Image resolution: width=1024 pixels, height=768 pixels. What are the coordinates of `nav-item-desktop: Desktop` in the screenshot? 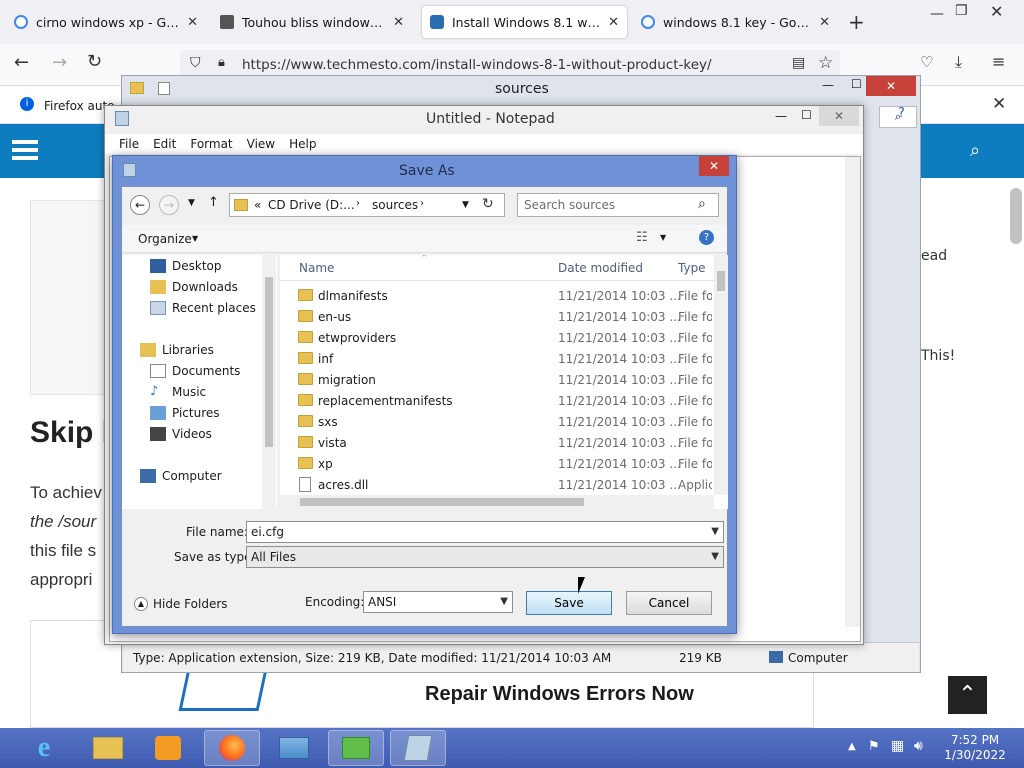 It's located at (186, 266).